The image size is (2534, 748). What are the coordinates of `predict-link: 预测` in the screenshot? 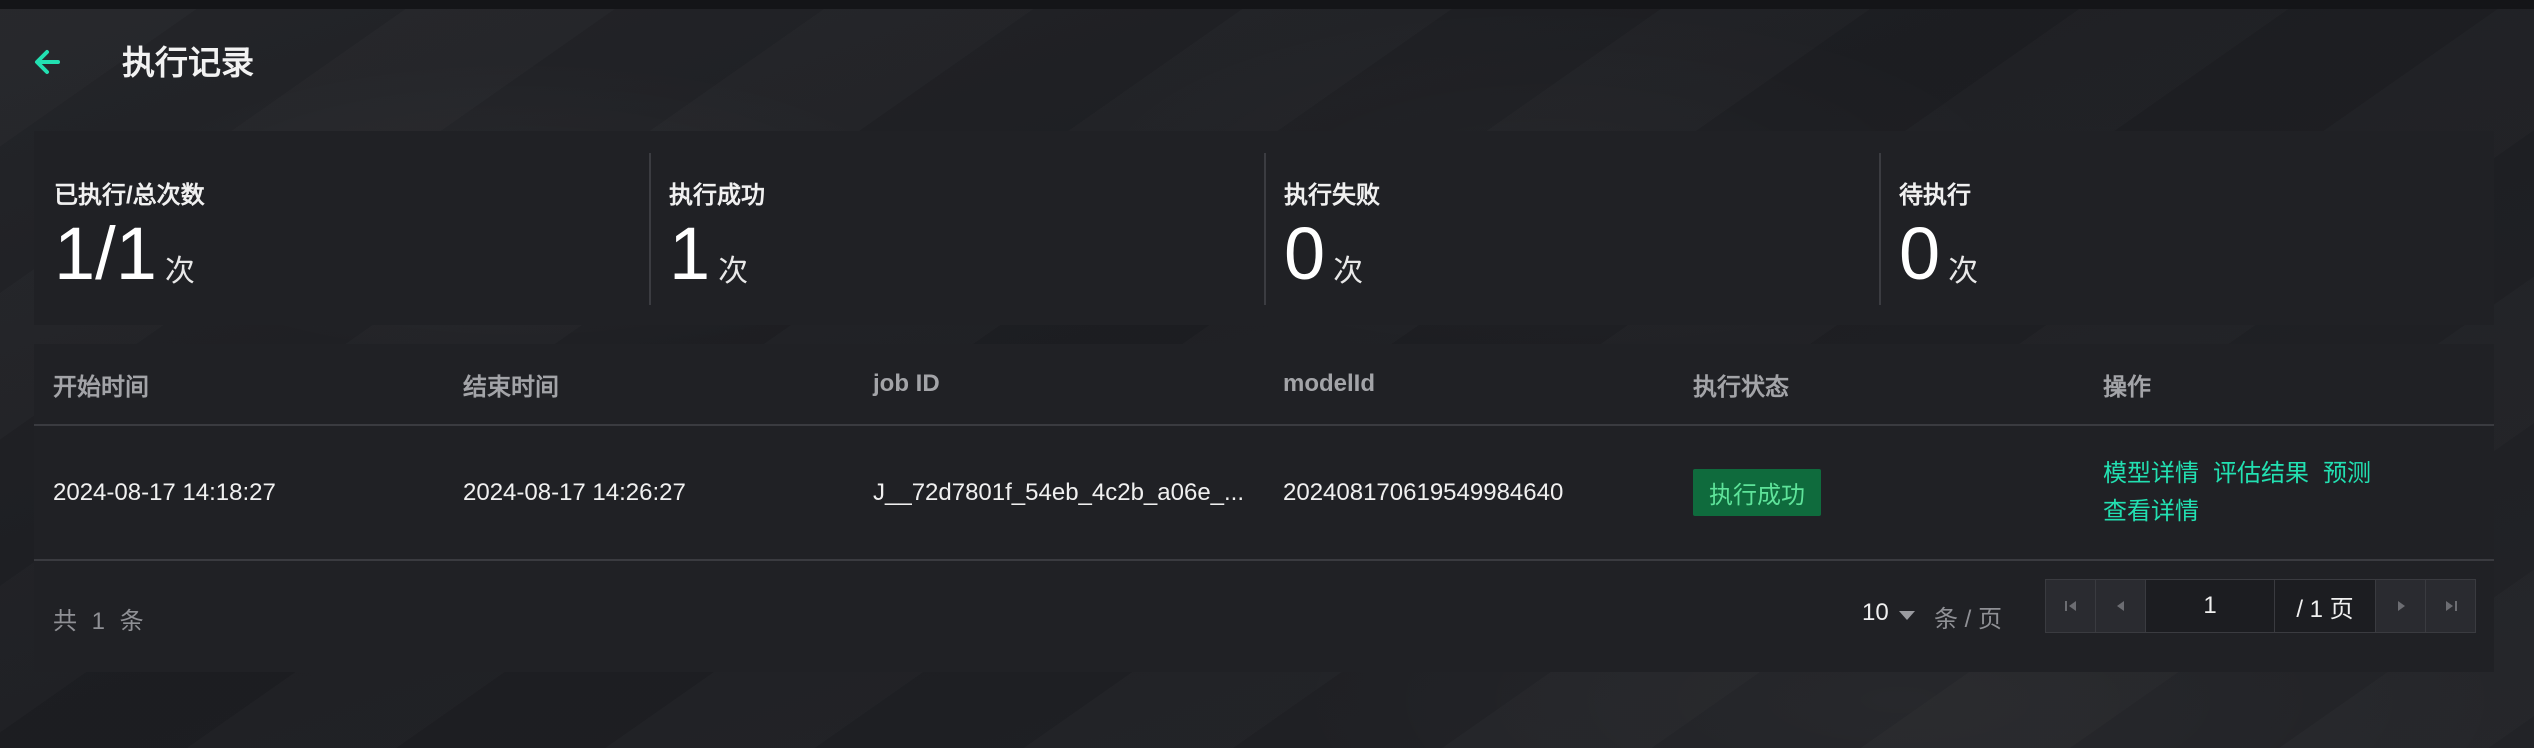 It's located at (2347, 473).